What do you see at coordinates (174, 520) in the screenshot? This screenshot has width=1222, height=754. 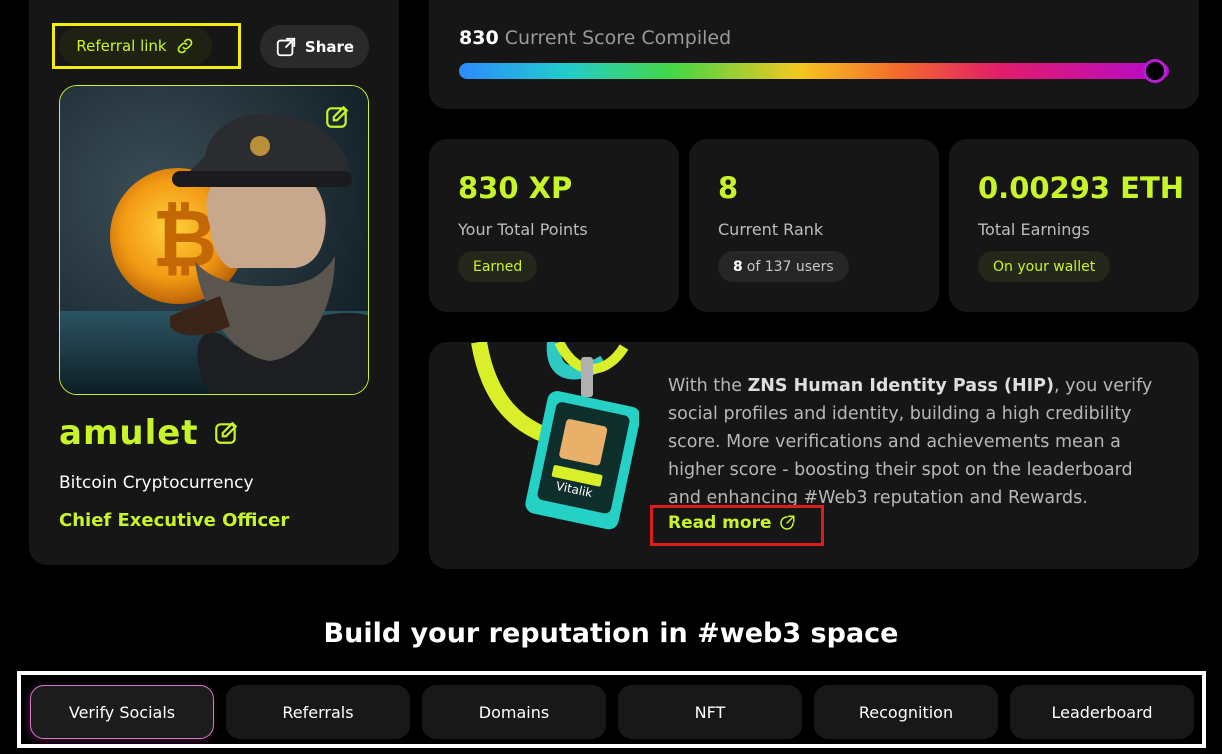 I see `role-title: Chief Executive Officer` at bounding box center [174, 520].